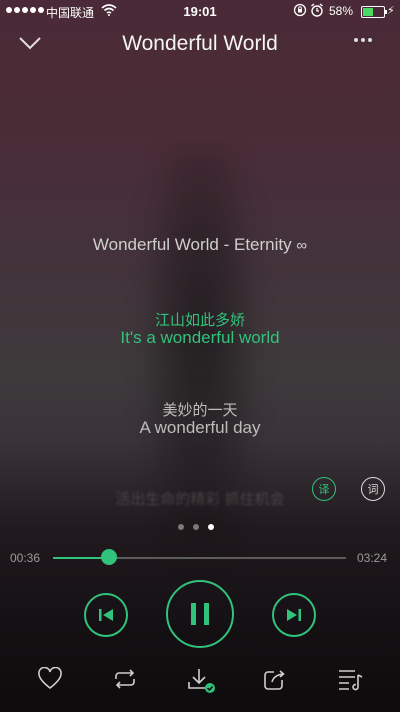  What do you see at coordinates (25, 558) in the screenshot?
I see `current-time: 00:36` at bounding box center [25, 558].